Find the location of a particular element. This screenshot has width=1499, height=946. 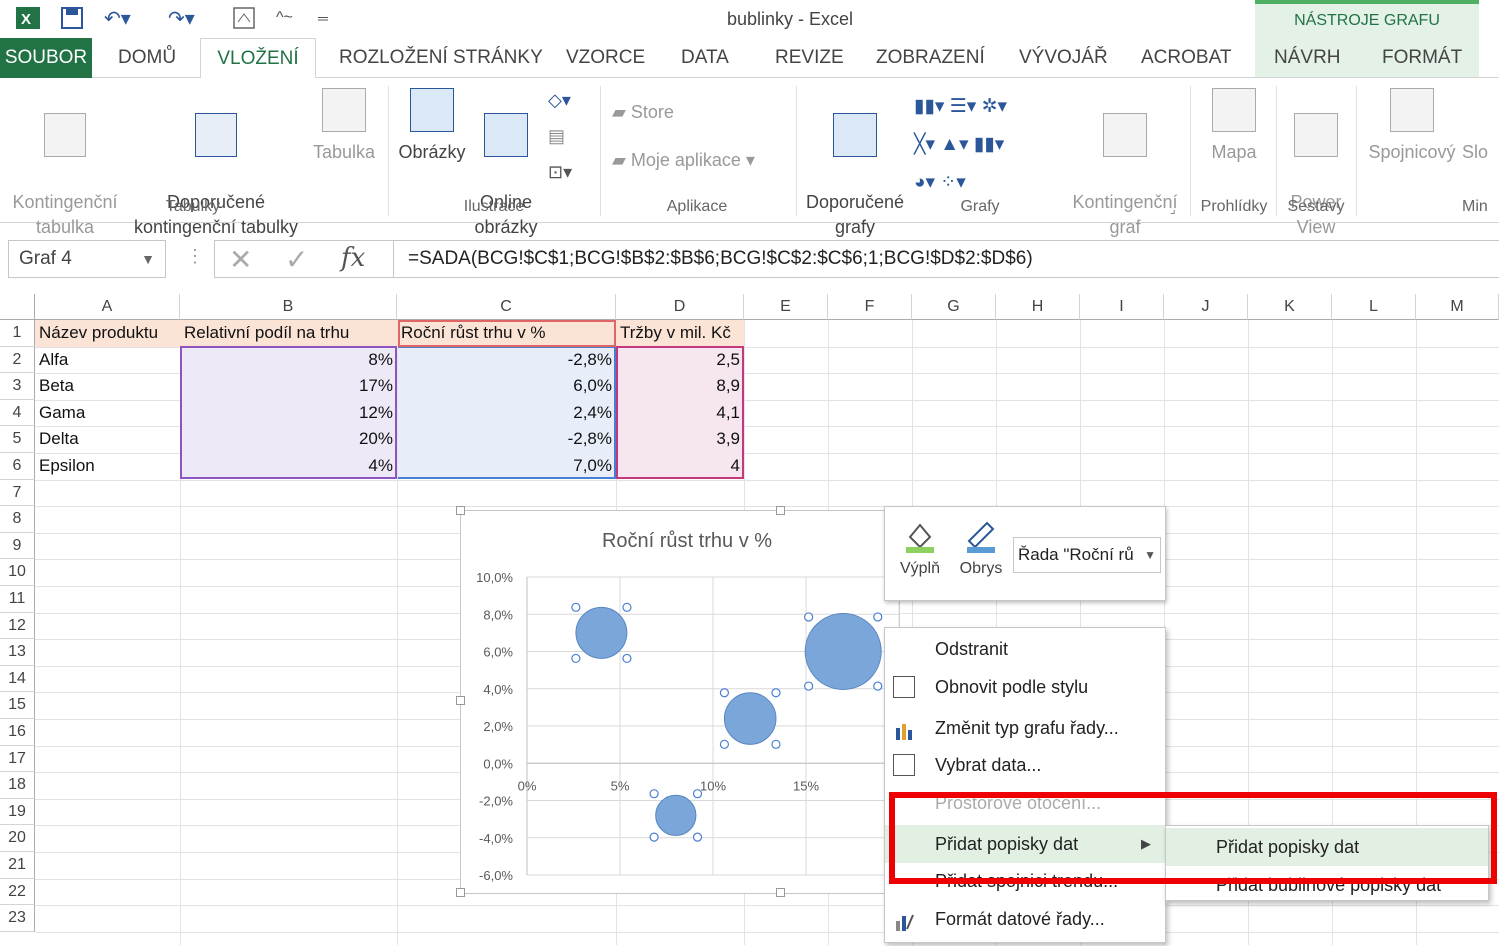

row-header: 20 is located at coordinates (17, 838).